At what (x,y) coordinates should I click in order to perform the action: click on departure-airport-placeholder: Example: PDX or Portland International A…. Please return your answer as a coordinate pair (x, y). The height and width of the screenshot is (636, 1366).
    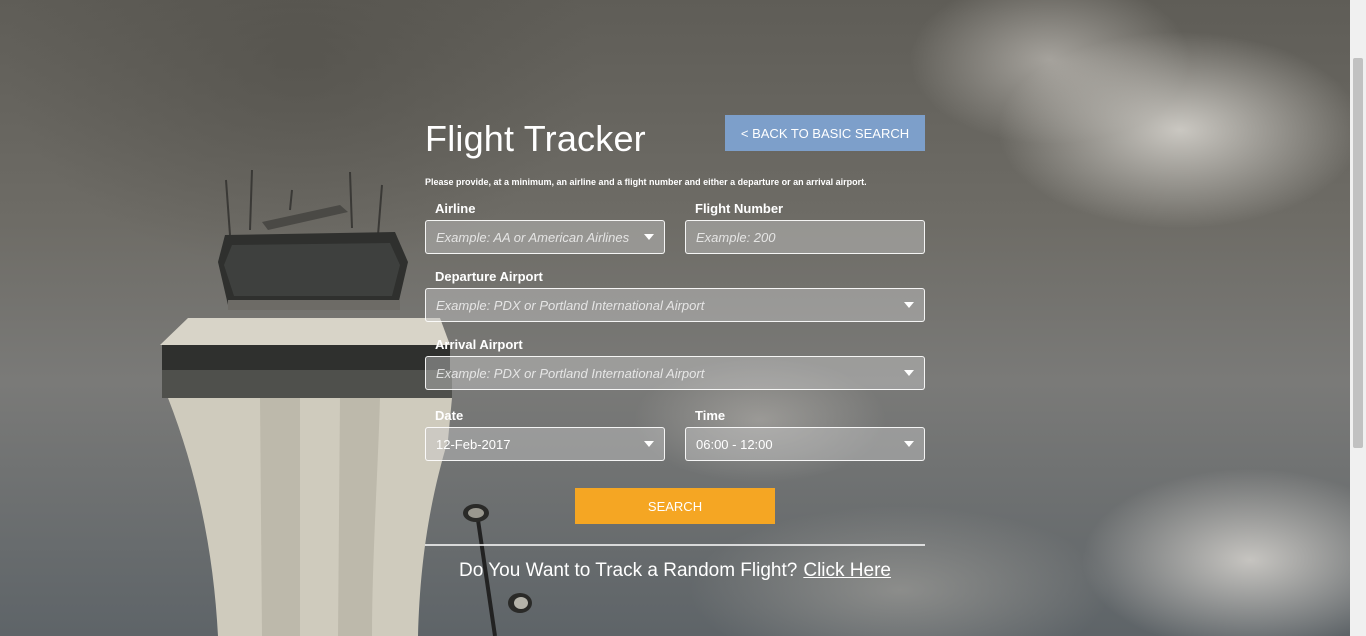
    Looking at the image, I should click on (570, 305).